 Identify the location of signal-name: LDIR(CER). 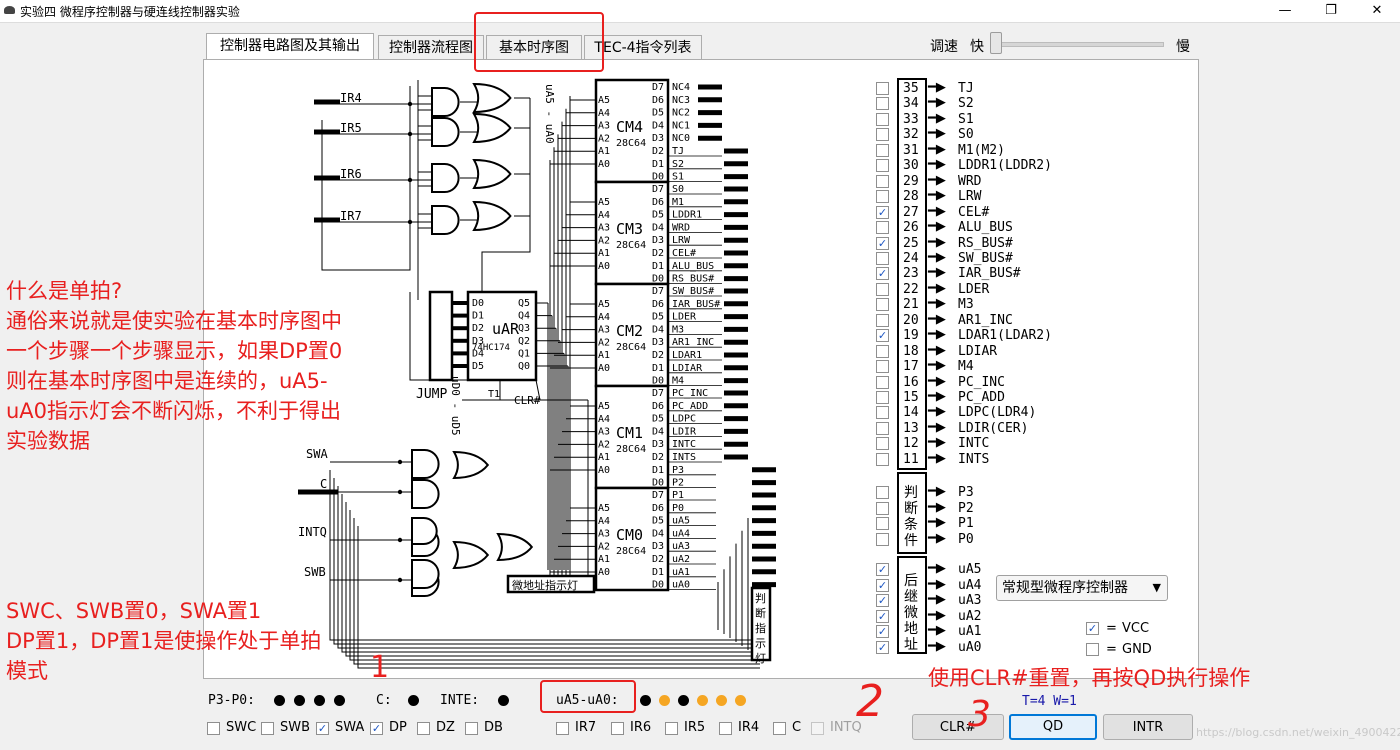
(993, 428).